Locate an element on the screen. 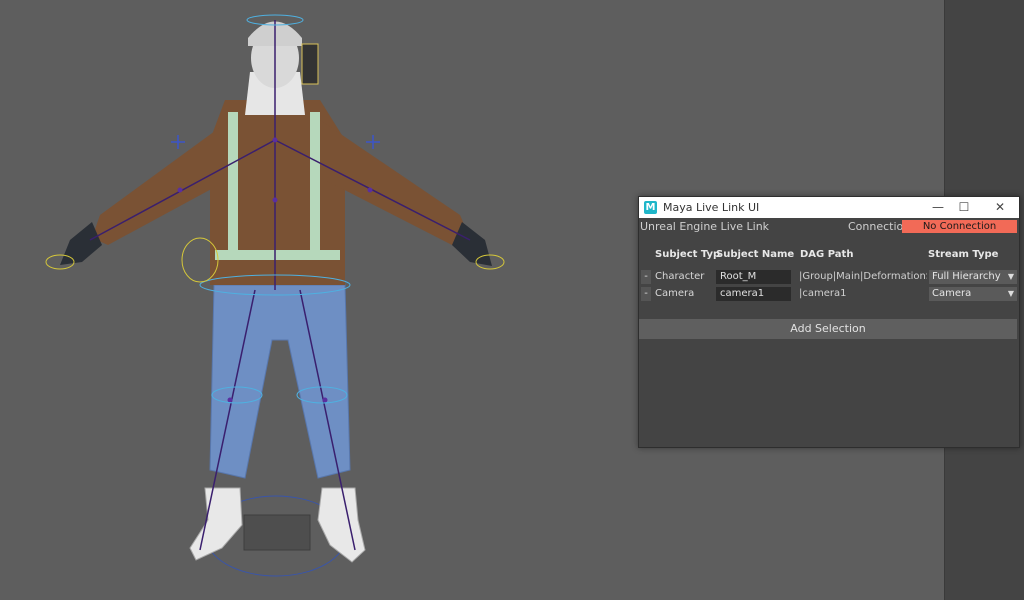 The width and height of the screenshot is (1024, 600). table-row: - Camera camera1 |camera1 Camera ▼ is located at coordinates (829, 295).